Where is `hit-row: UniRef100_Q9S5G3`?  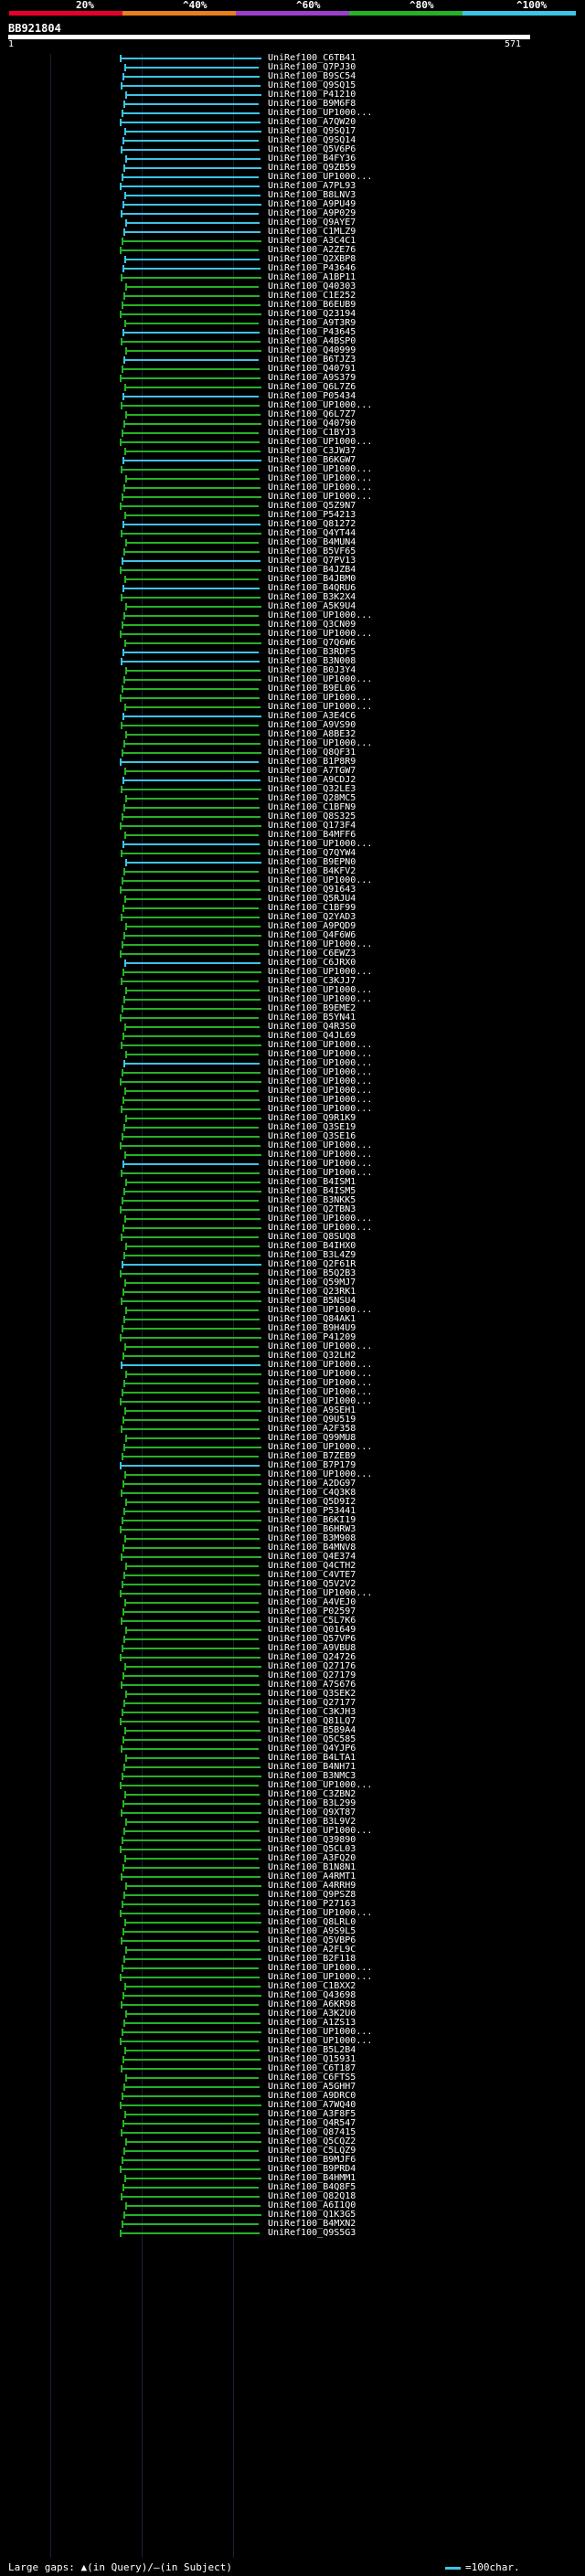 hit-row: UniRef100_Q9S5G3 is located at coordinates (293, 2233).